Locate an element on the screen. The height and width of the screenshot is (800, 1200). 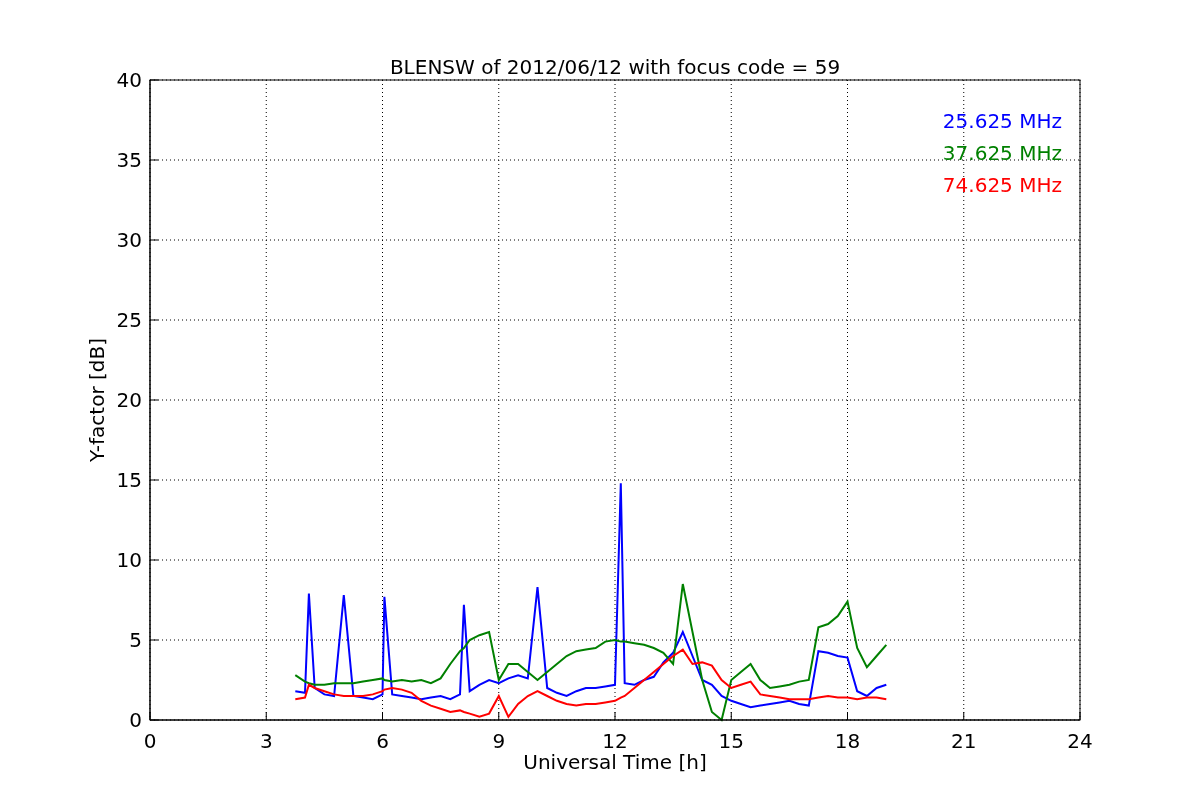
y-tick-label: 5 is located at coordinates (135, 640).